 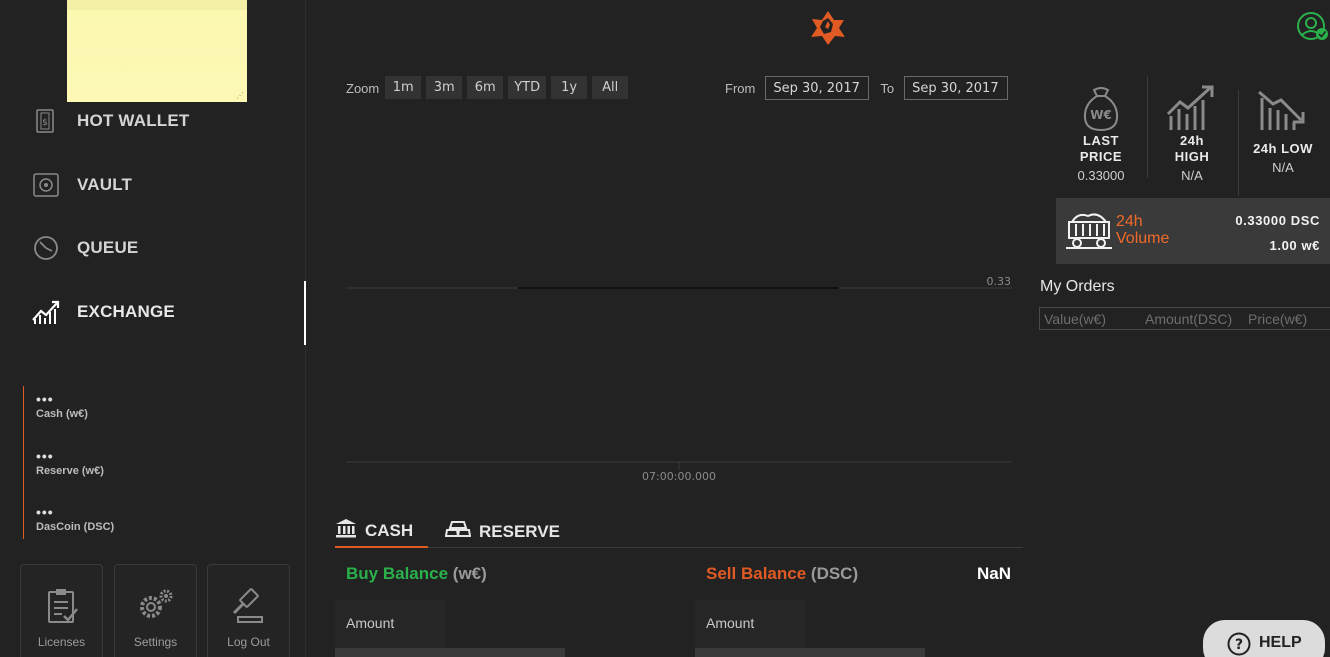 I want to click on to-label: To, so click(x=887, y=88).